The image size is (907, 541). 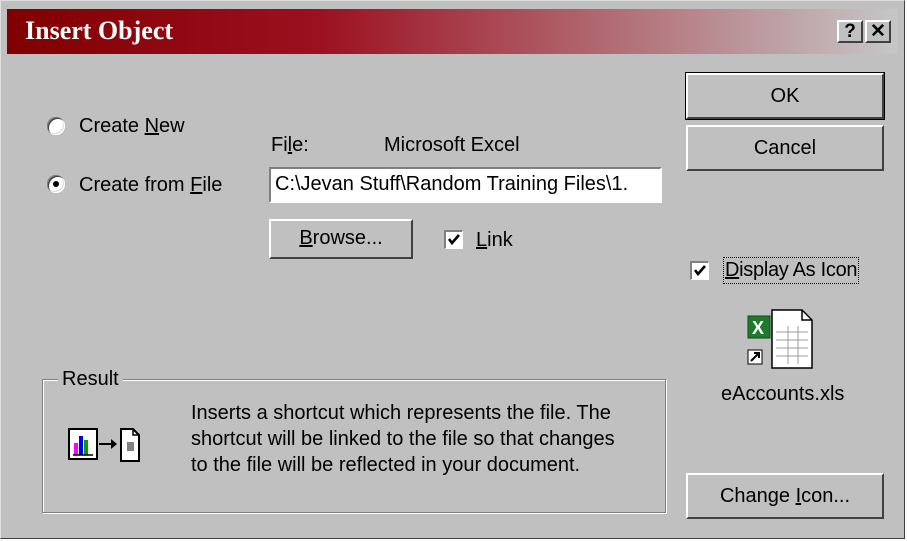 What do you see at coordinates (132, 126) in the screenshot?
I see `create-new-label: Create New` at bounding box center [132, 126].